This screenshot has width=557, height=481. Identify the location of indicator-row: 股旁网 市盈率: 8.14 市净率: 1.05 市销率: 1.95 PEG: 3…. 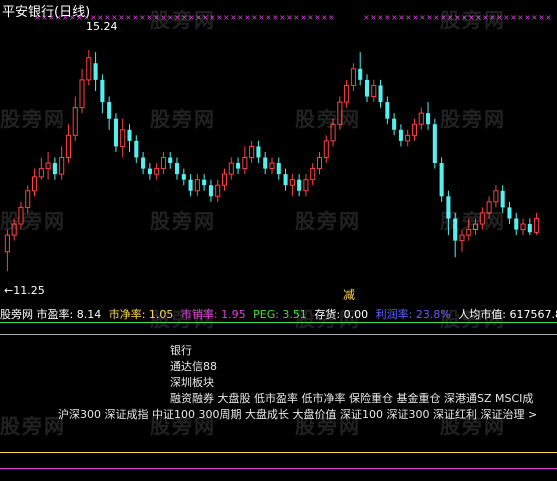
(278, 313).